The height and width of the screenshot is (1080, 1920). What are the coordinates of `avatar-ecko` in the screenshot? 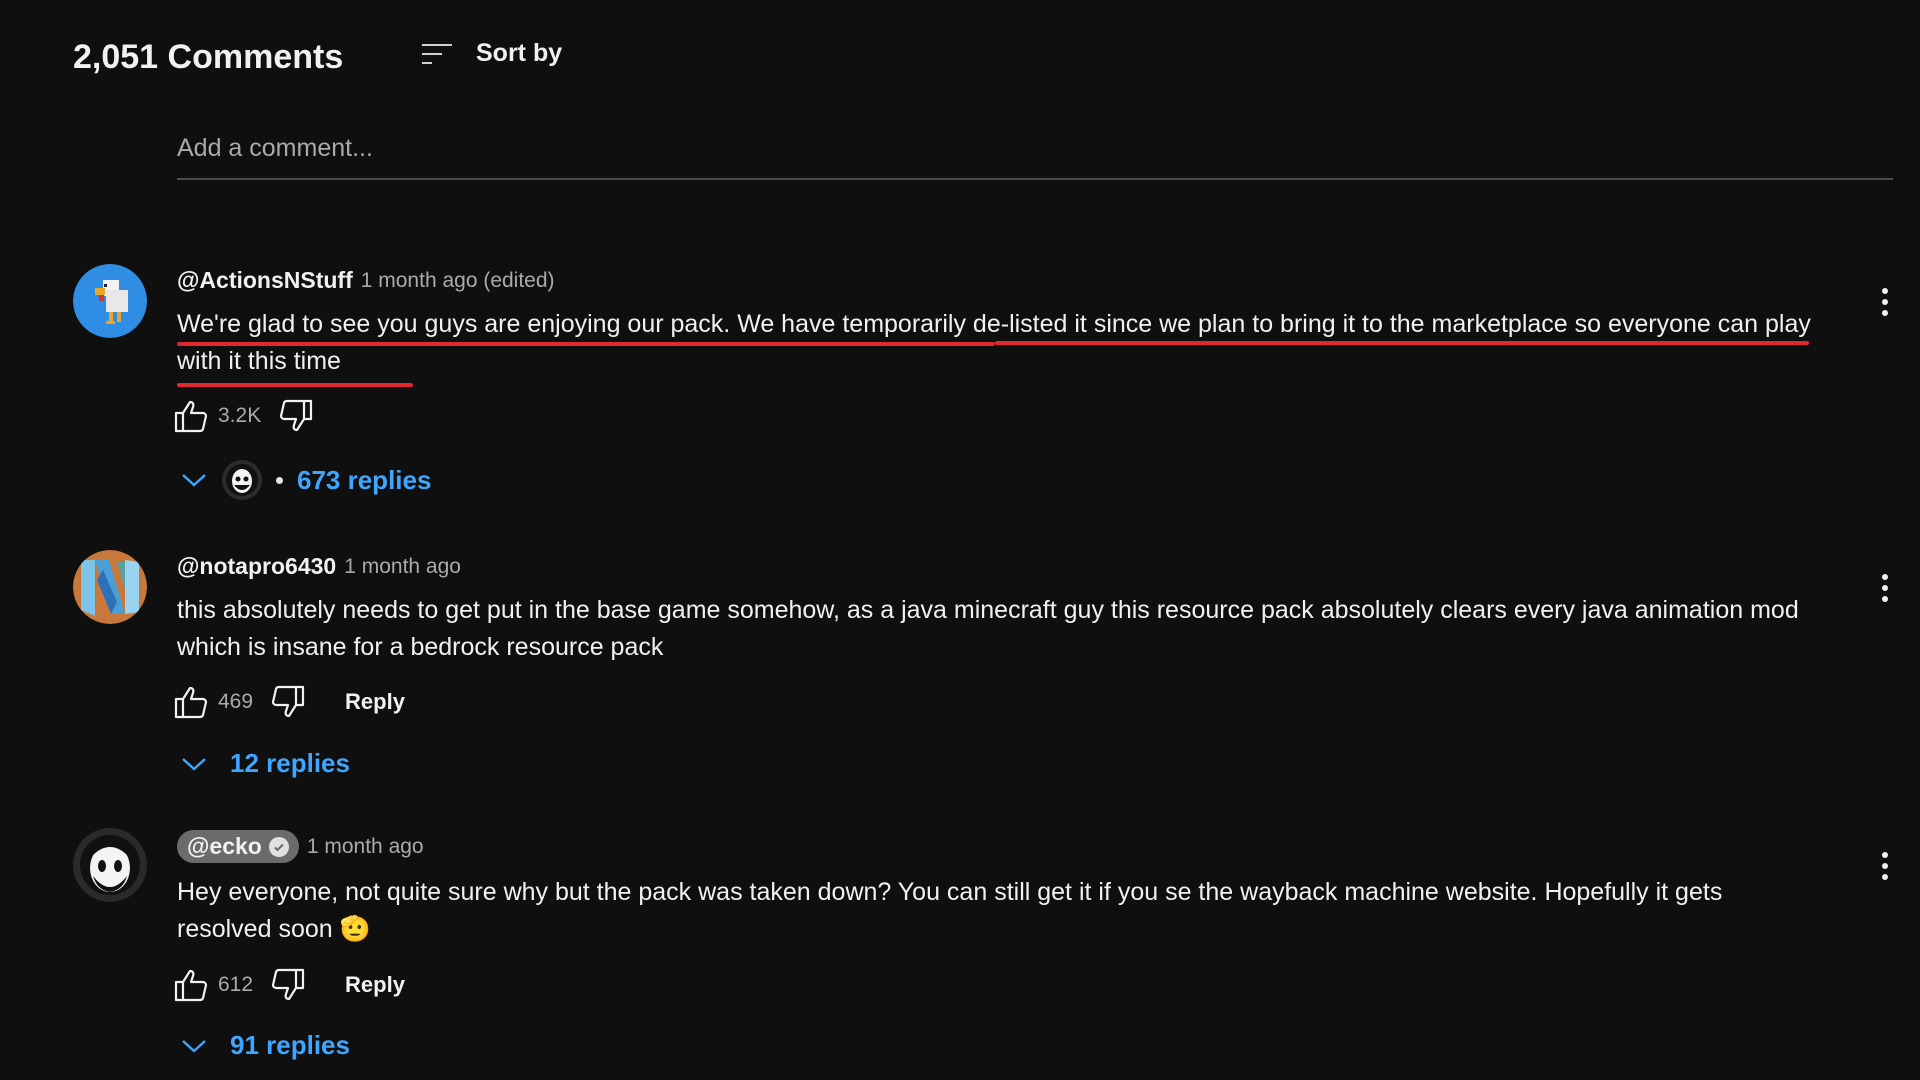 It's located at (110, 865).